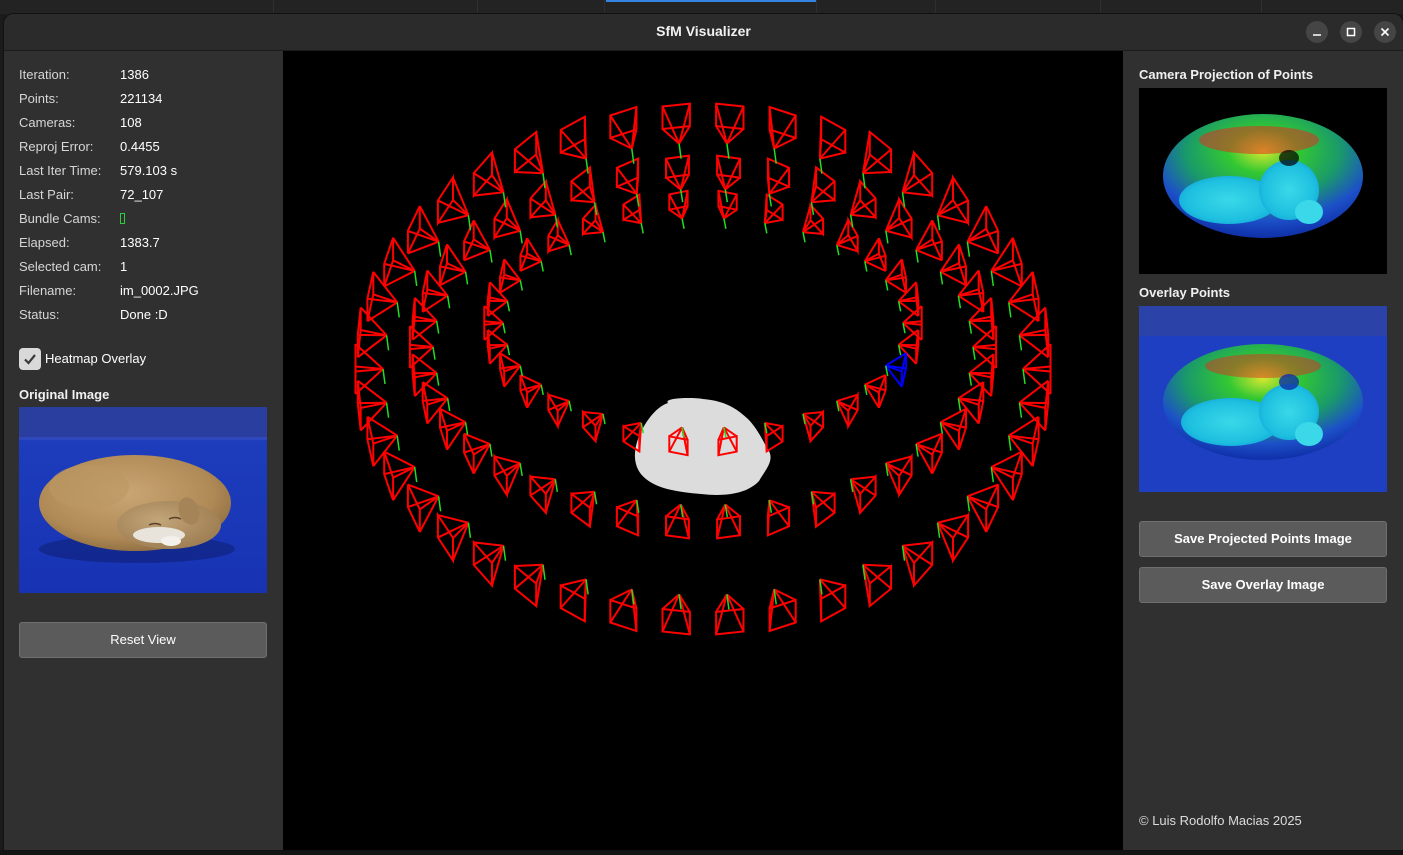 The width and height of the screenshot is (1403, 855). I want to click on save-projected-points-button: Save Projected Points Image, so click(1263, 539).